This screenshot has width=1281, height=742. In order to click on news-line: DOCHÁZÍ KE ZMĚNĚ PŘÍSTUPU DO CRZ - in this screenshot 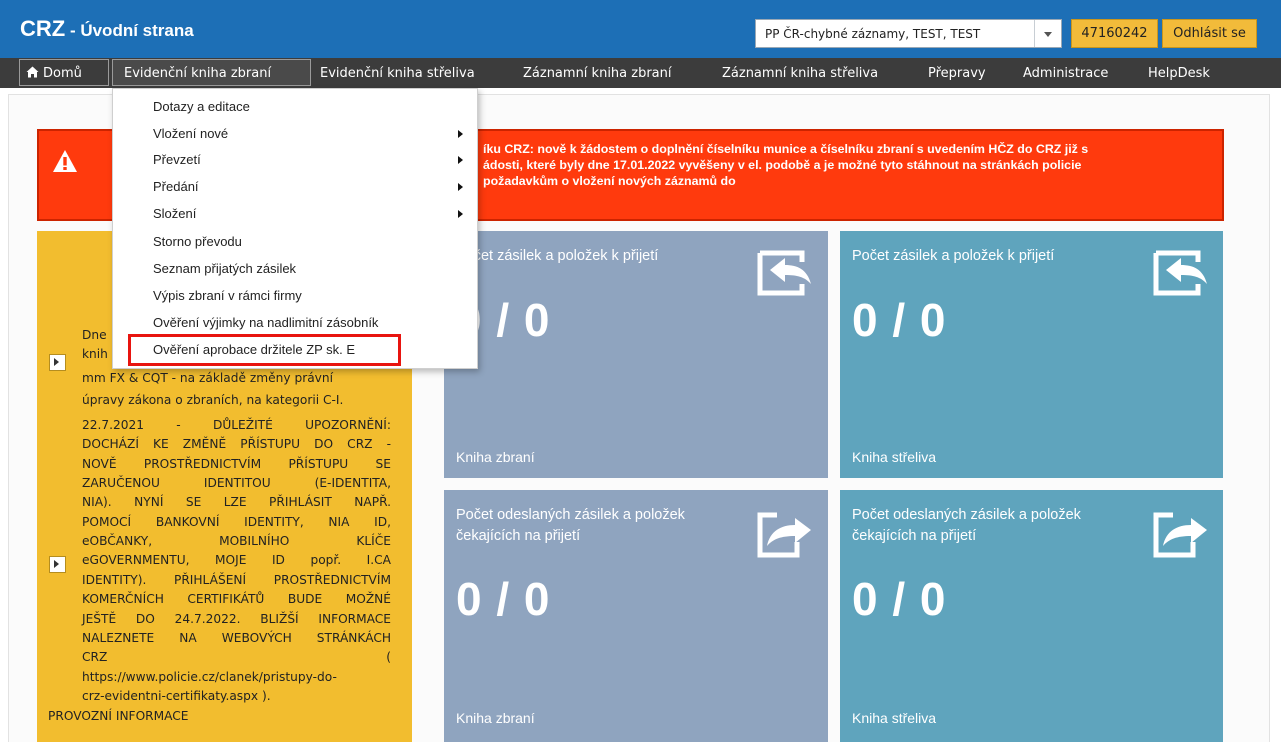, I will do `click(236, 444)`.